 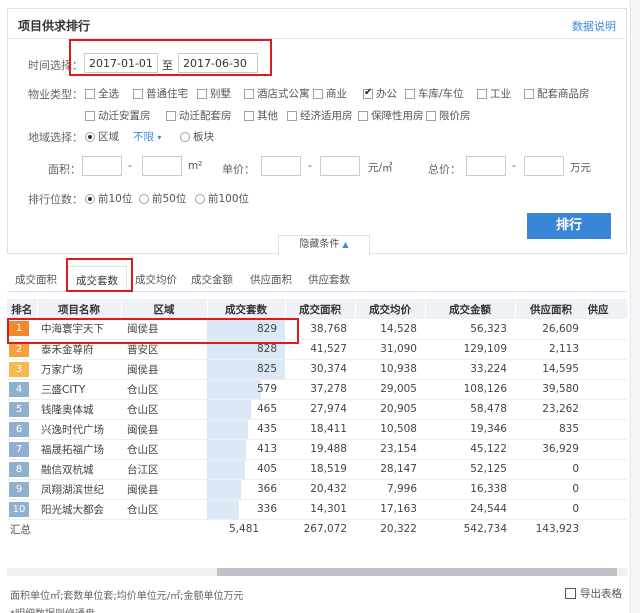 What do you see at coordinates (79, 369) in the screenshot?
I see `project-name-link: 万家广场` at bounding box center [79, 369].